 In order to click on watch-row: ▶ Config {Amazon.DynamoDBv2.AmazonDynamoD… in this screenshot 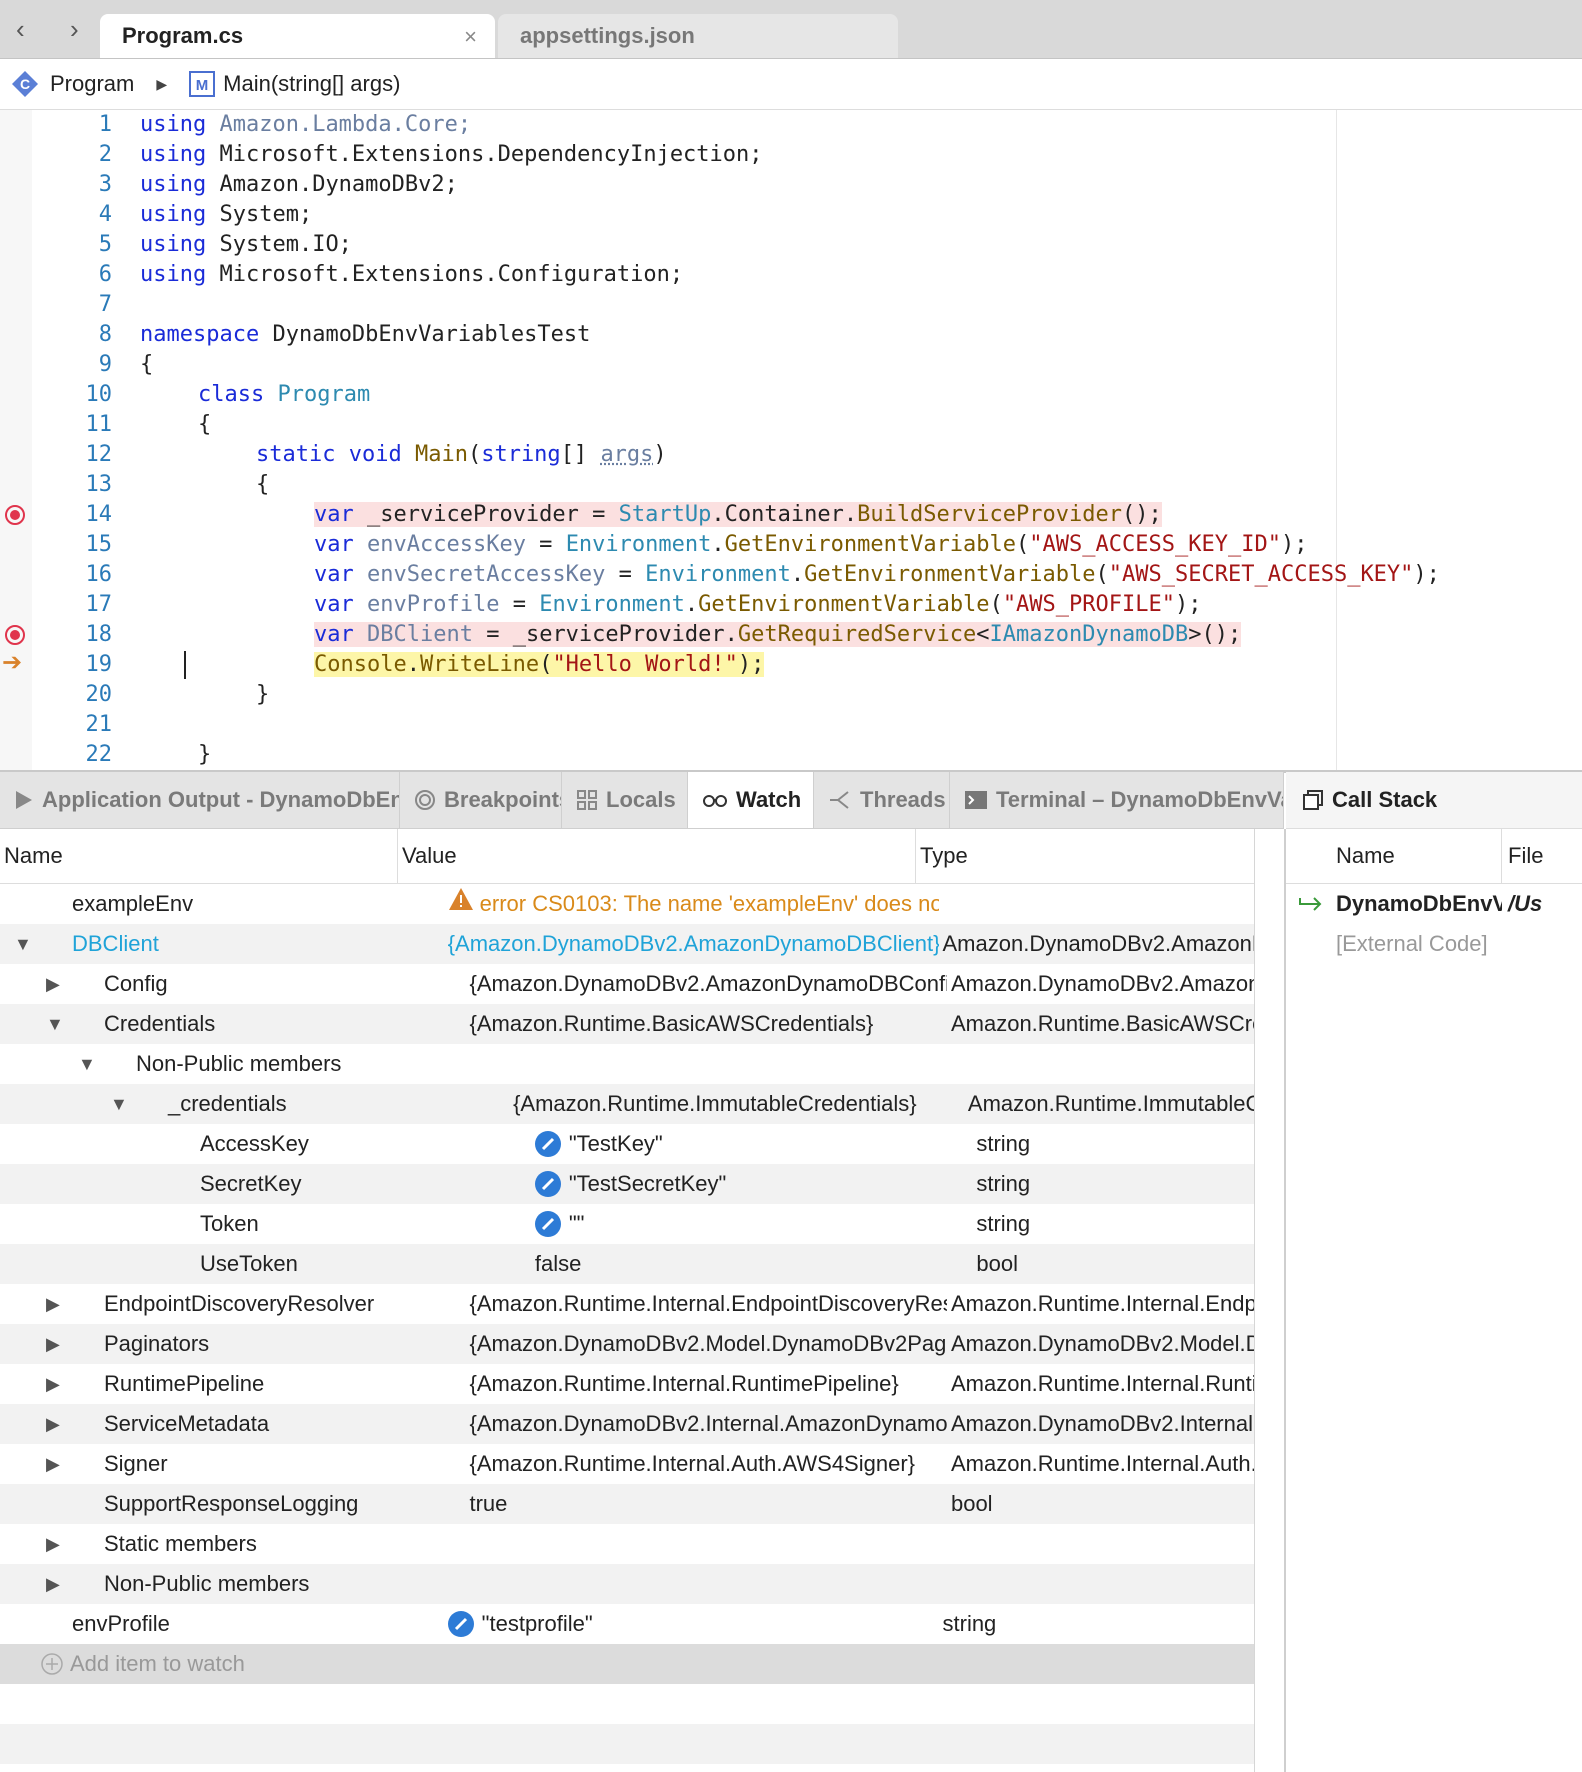, I will do `click(627, 984)`.